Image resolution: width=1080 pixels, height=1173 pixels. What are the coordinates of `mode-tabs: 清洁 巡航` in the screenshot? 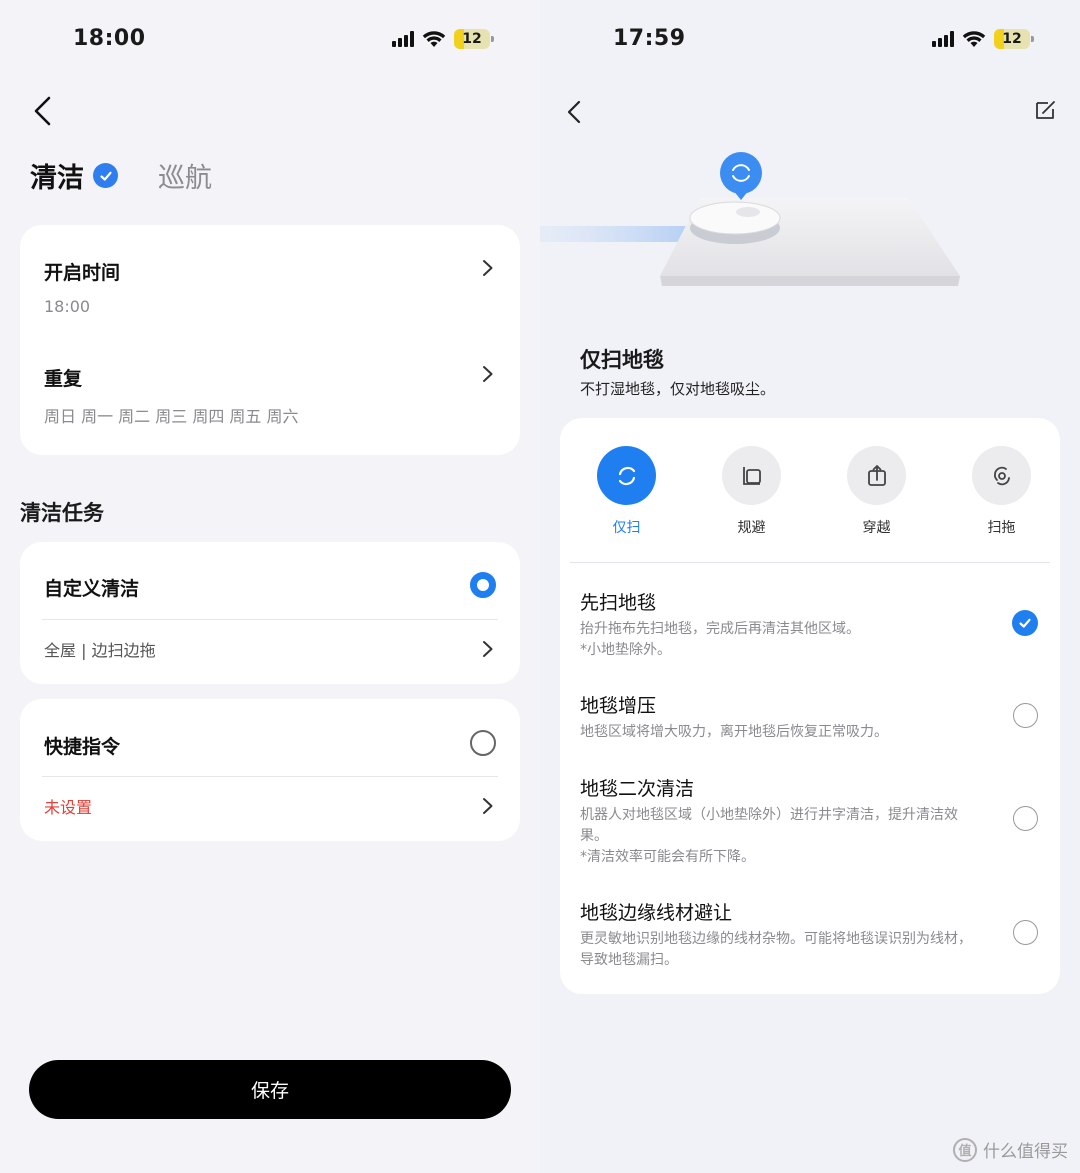 It's located at (121, 175).